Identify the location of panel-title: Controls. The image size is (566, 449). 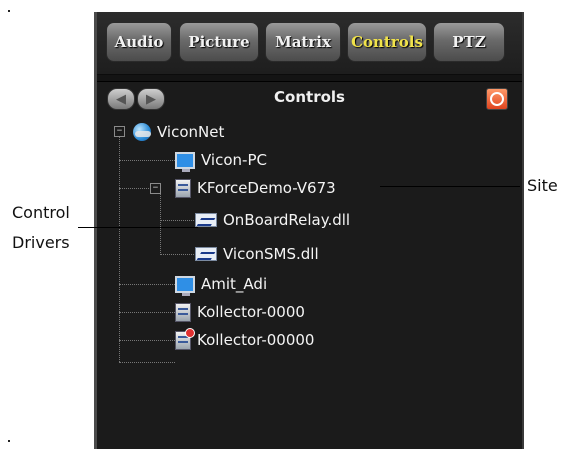
(309, 97).